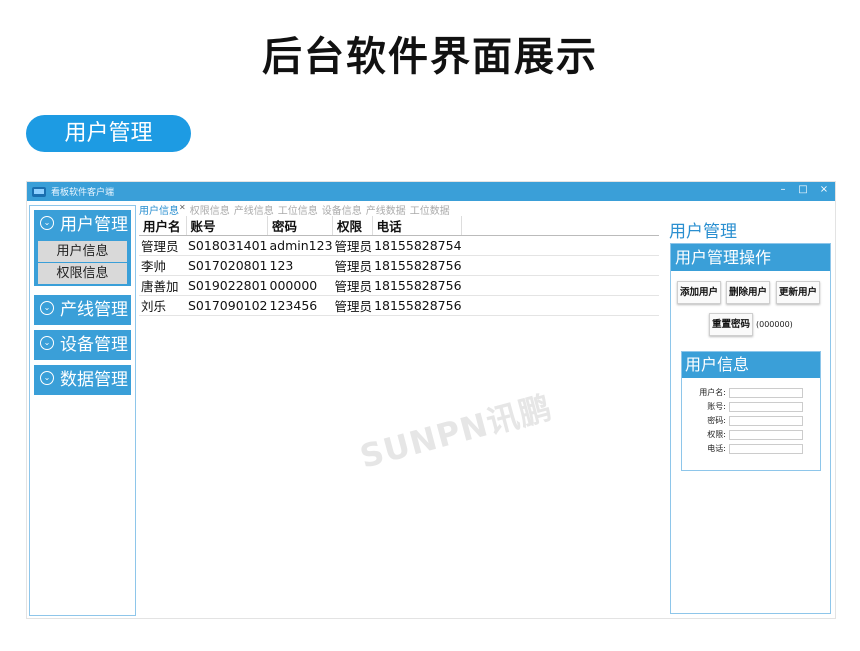 The height and width of the screenshot is (651, 860). What do you see at coordinates (162, 305) in the screenshot?
I see `cell-username: 刘乐` at bounding box center [162, 305].